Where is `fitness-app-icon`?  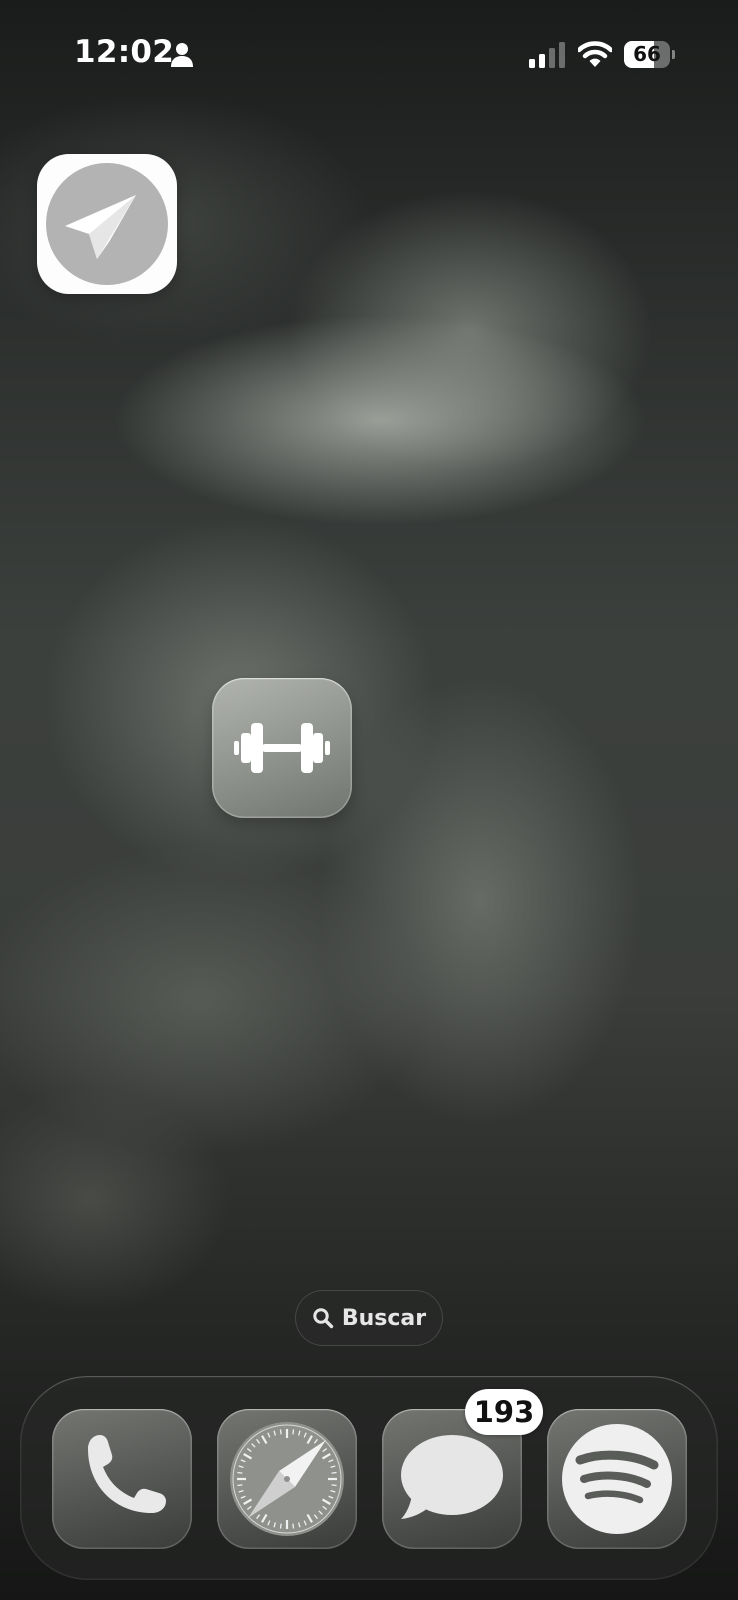
fitness-app-icon is located at coordinates (282, 748).